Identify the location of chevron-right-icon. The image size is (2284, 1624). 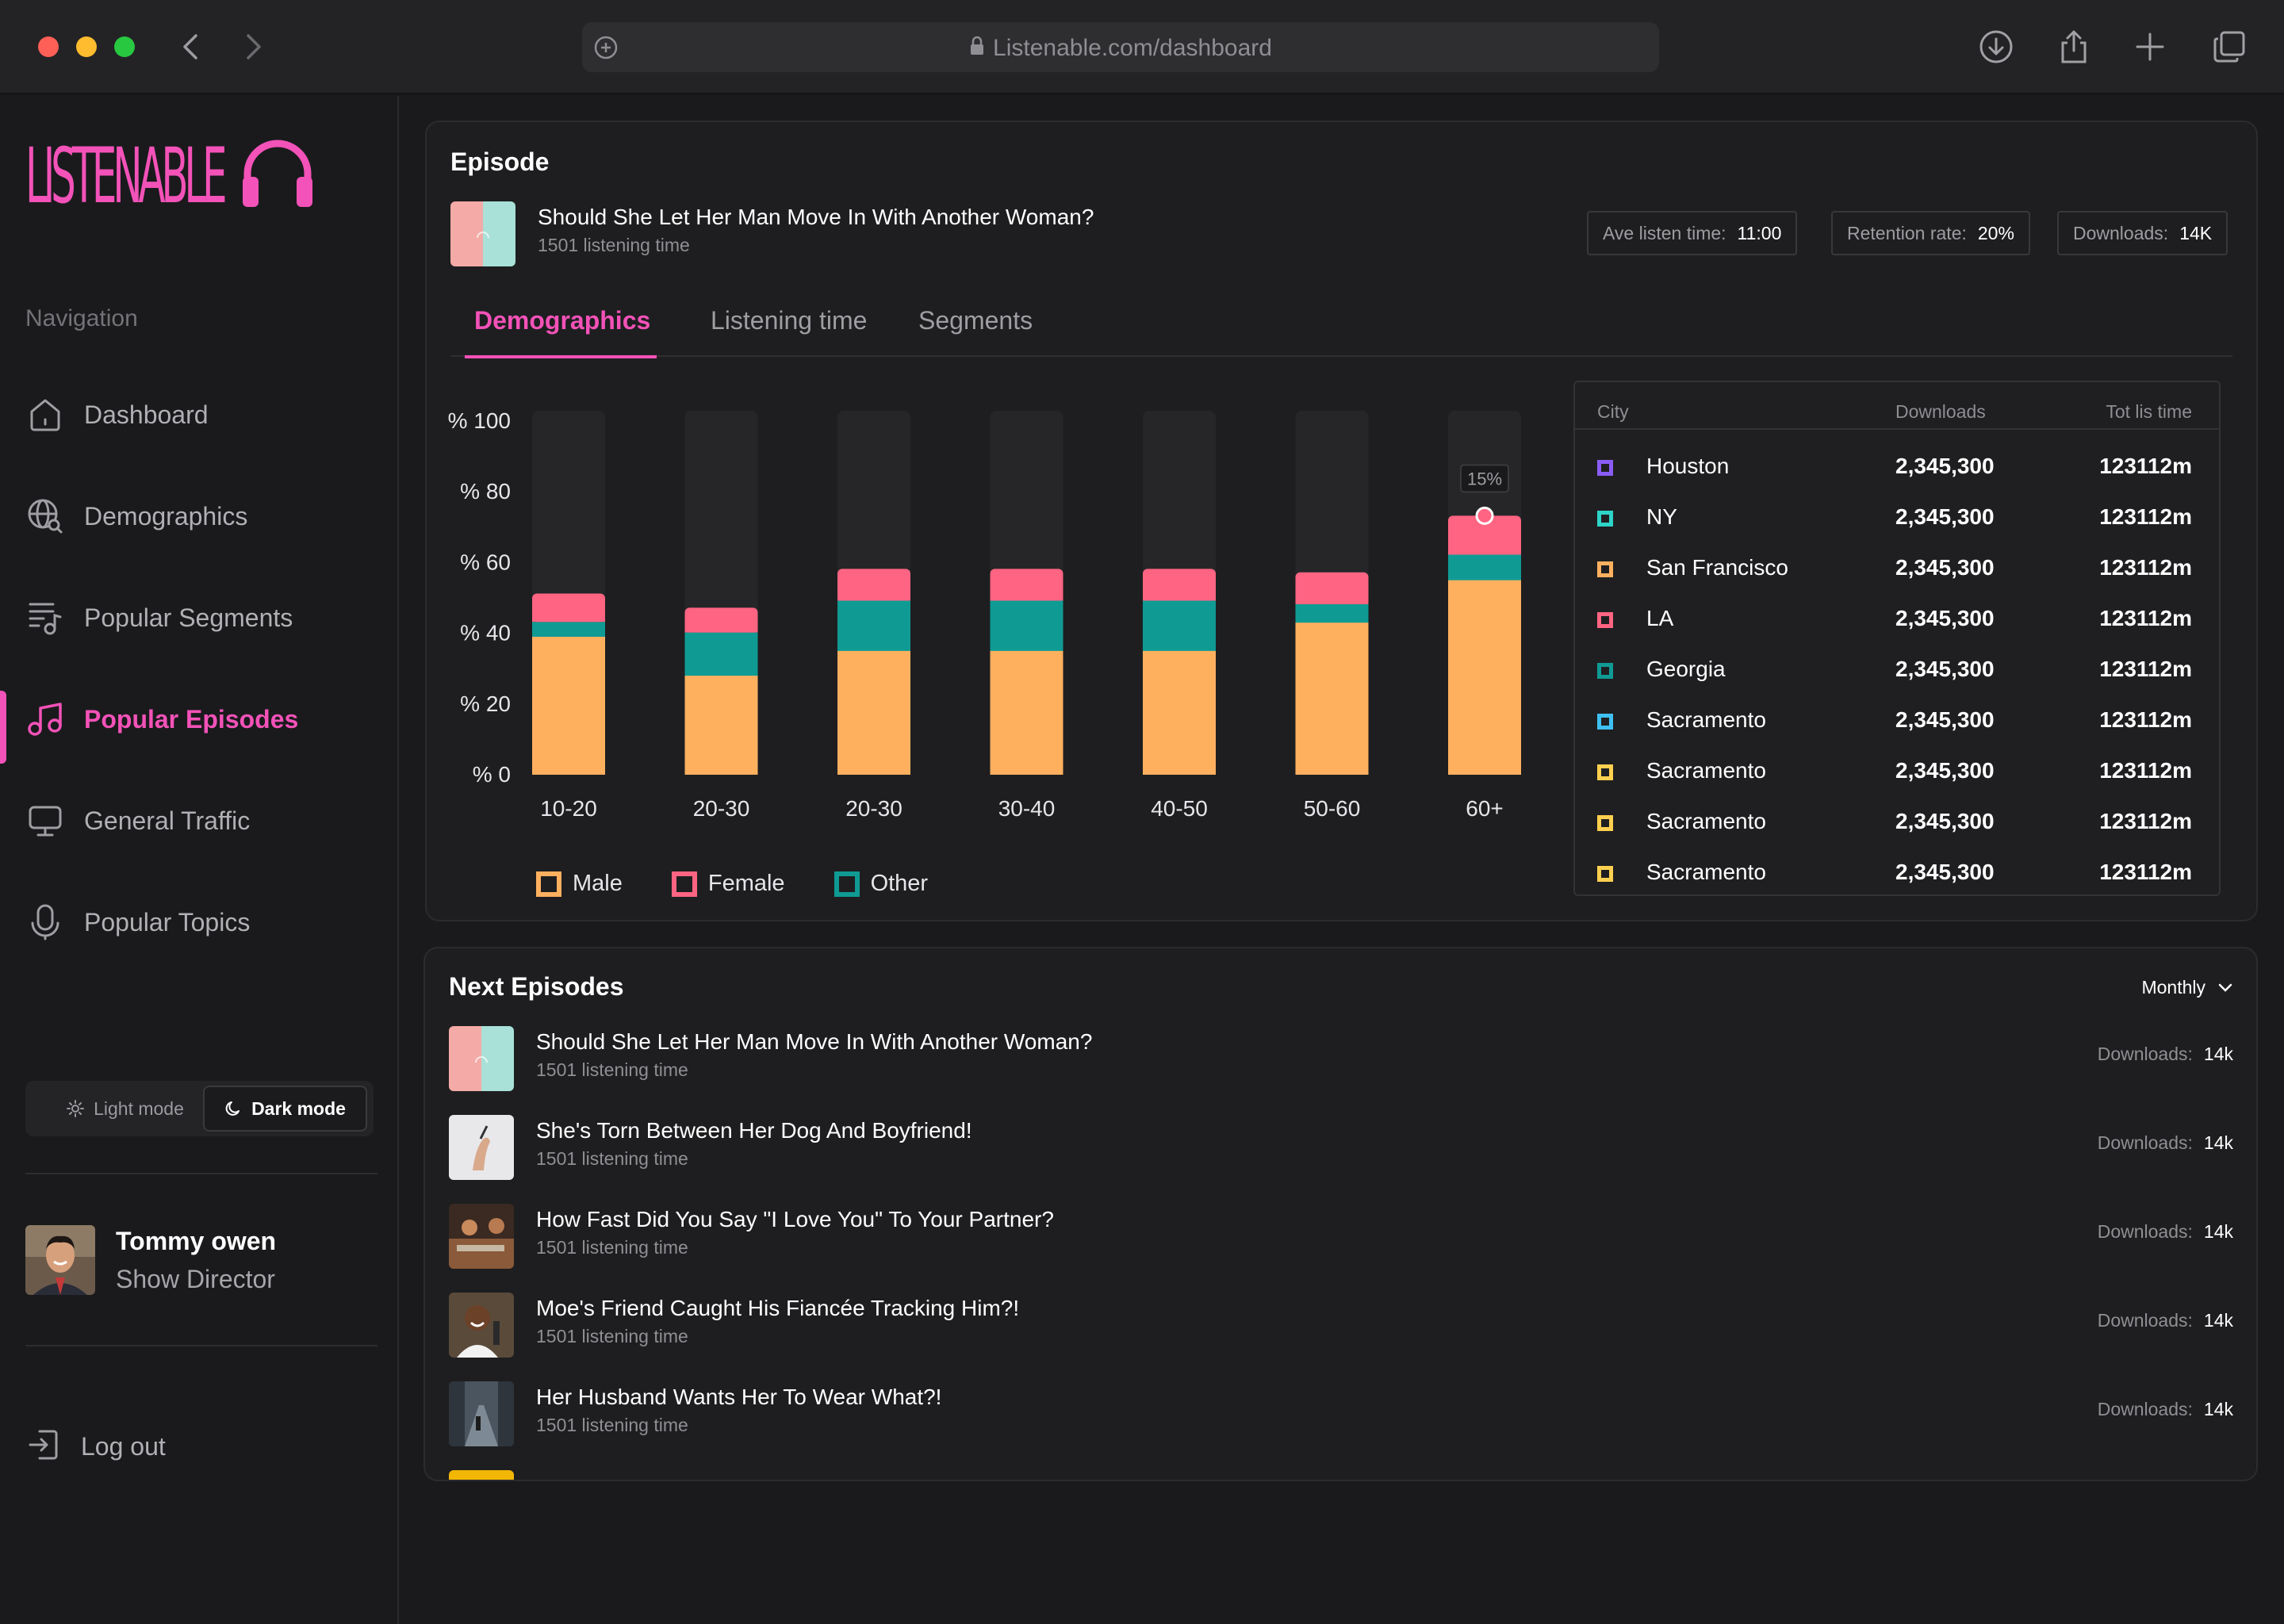
(254, 46).